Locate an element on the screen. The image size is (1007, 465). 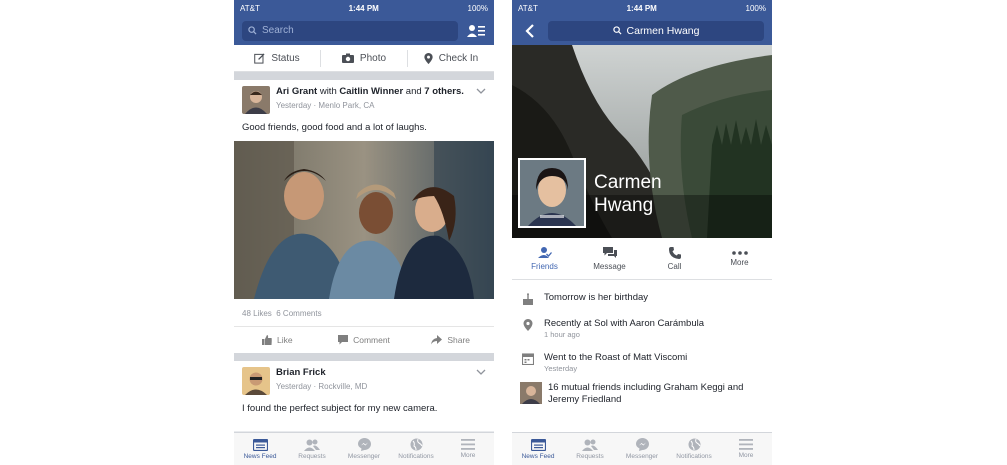
status-bar: AT&T 1:44 PM 100% is located at coordinates (642, 8).